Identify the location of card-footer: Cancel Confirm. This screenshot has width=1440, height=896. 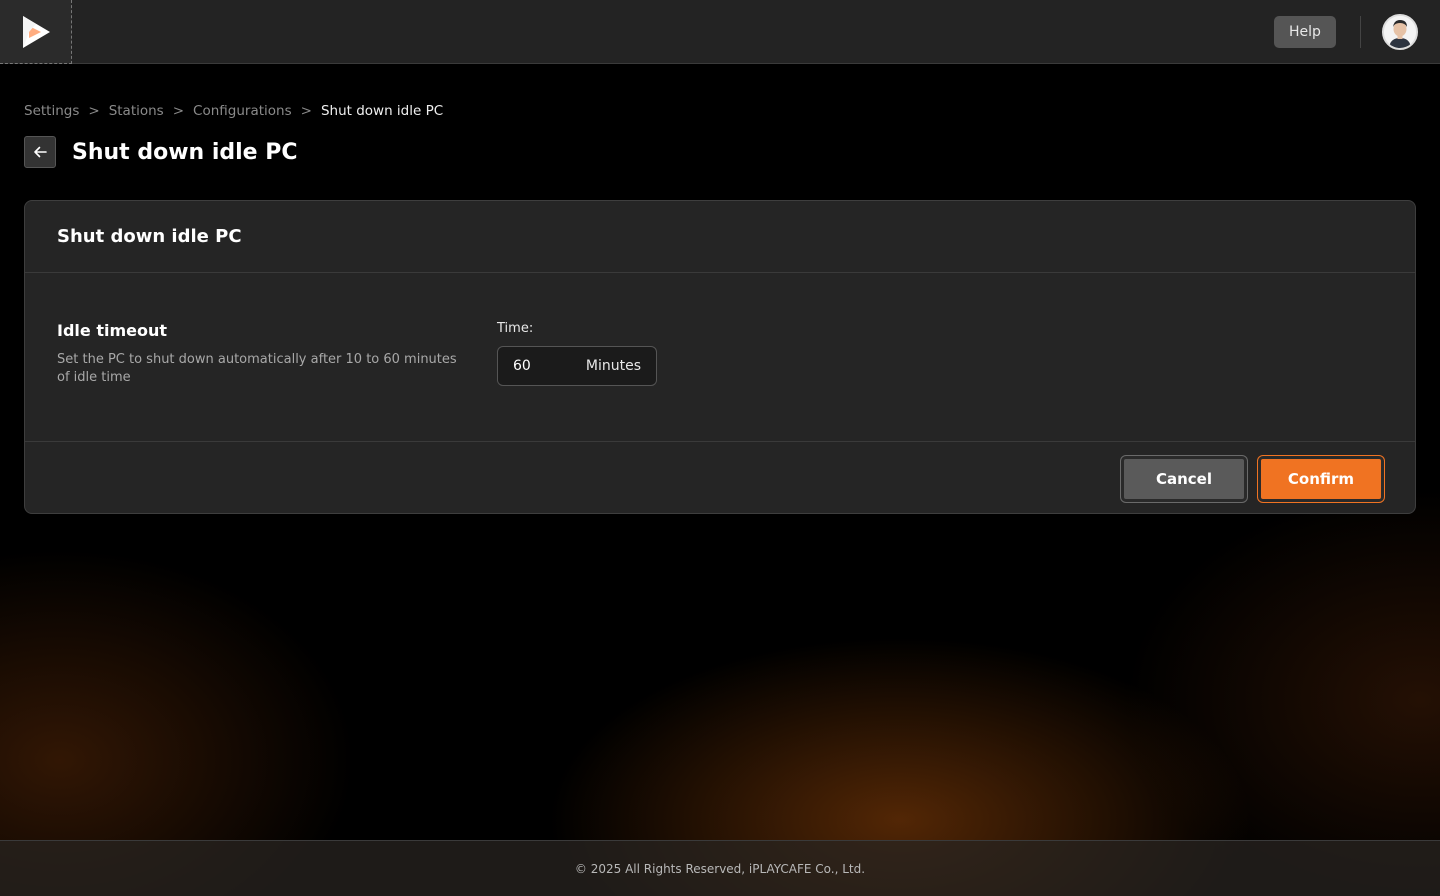
(720, 477).